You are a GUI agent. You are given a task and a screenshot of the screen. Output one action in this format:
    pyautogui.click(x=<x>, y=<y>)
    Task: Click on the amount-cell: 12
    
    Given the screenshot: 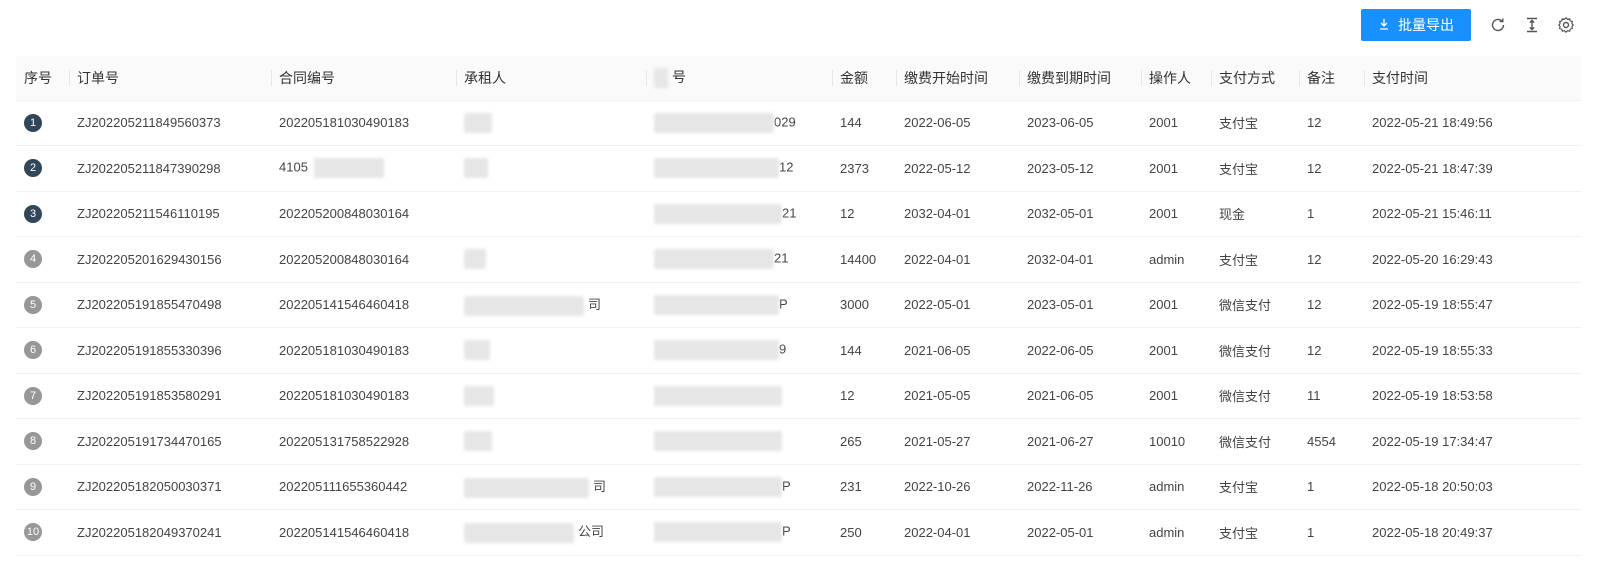 What is the action you would take?
    pyautogui.click(x=864, y=396)
    